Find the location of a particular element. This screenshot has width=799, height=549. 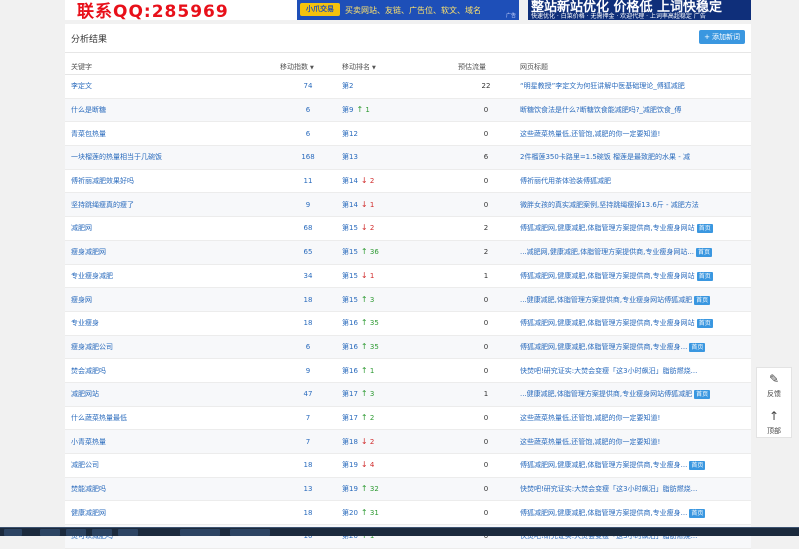

keyword-link: 焚会减肥吗 is located at coordinates (169, 370).